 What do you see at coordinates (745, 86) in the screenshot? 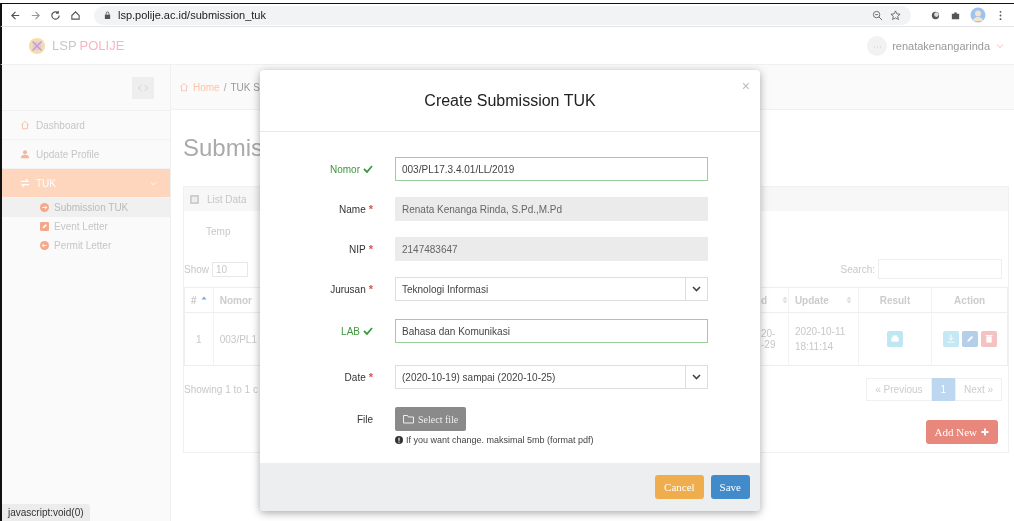
I see `close-button: ×` at bounding box center [745, 86].